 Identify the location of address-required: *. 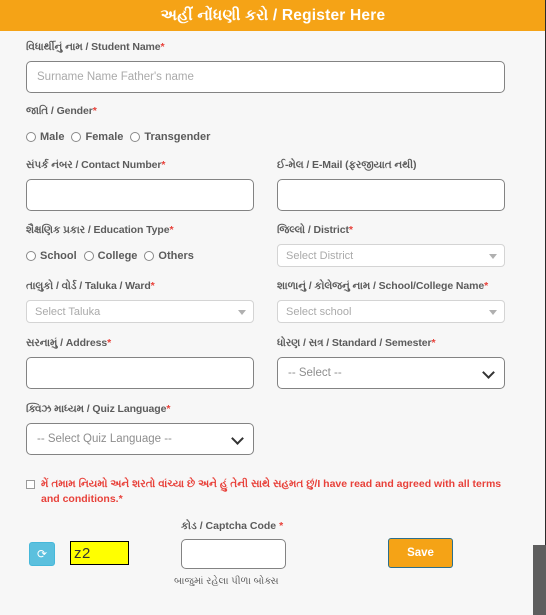
(109, 343).